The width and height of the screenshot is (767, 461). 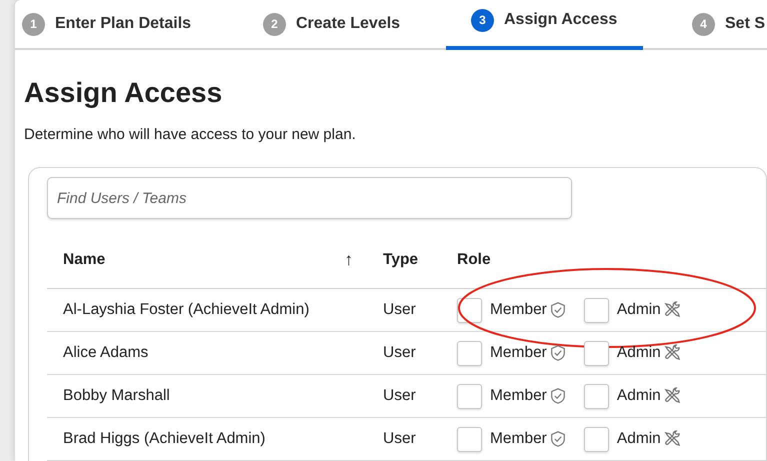 I want to click on step-tab: 3 Assign Access, so click(x=544, y=25).